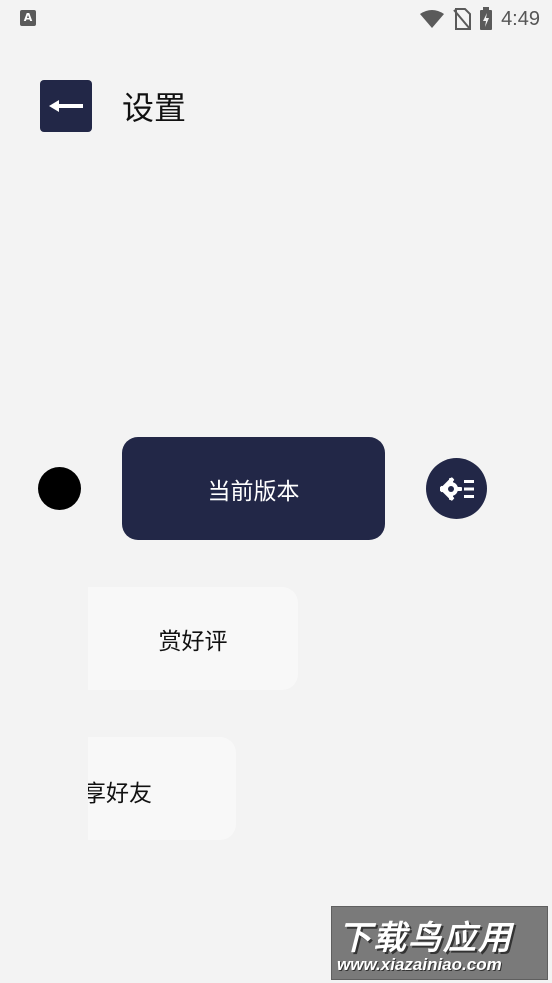 The width and height of the screenshot is (552, 983). I want to click on back-button, so click(66, 106).